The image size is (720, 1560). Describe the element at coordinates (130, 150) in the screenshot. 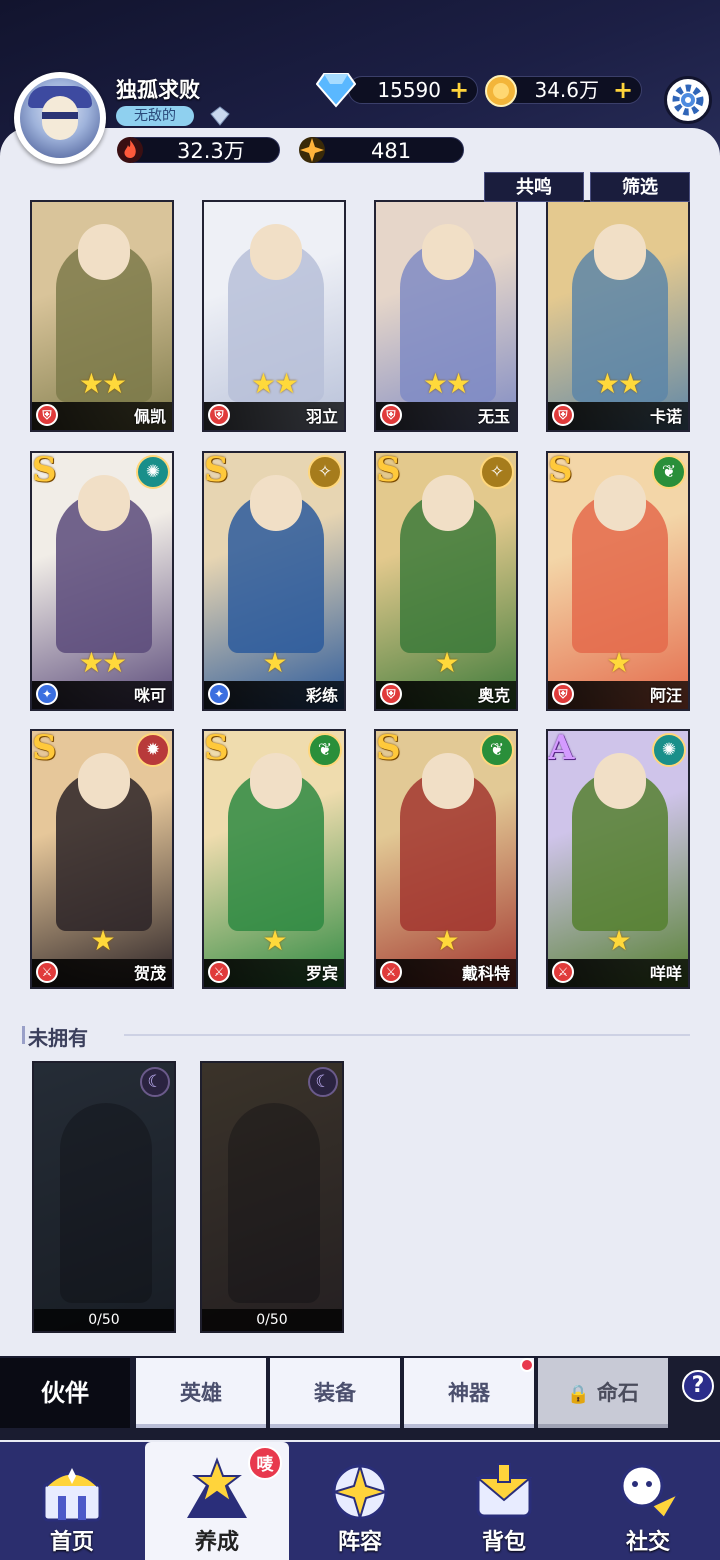

I see `fire-icon` at that location.